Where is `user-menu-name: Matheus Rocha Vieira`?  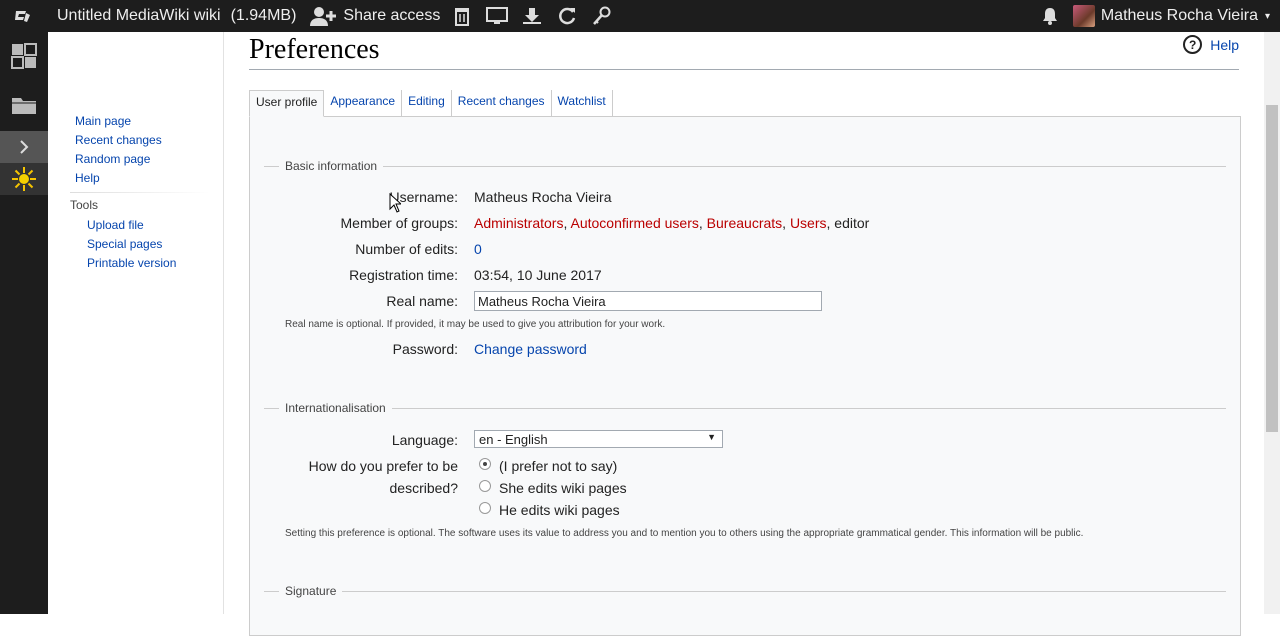
user-menu-name: Matheus Rocha Vieira is located at coordinates (1179, 16).